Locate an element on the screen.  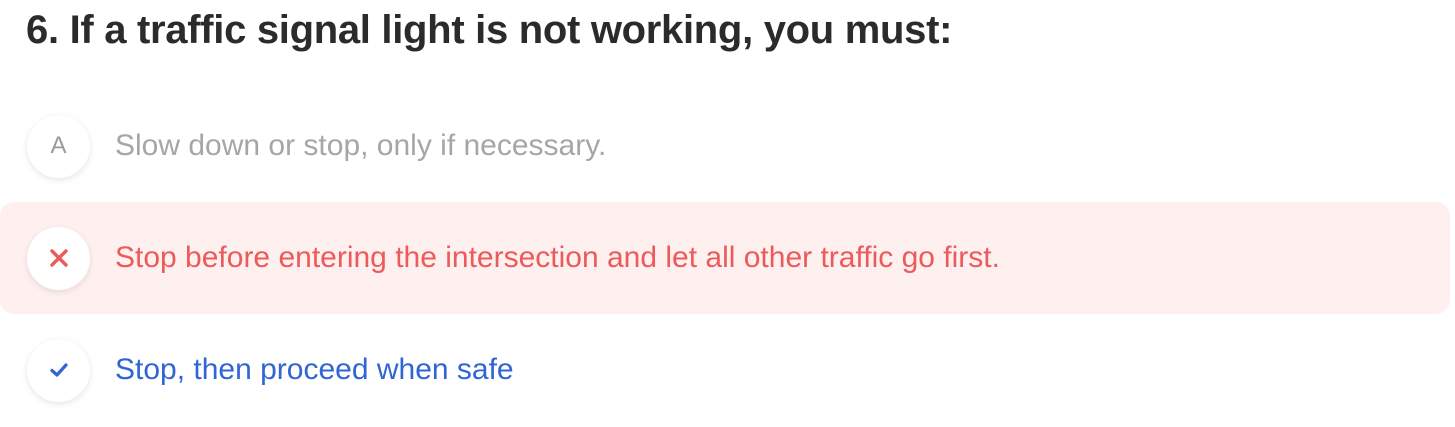
close-icon is located at coordinates (58, 258).